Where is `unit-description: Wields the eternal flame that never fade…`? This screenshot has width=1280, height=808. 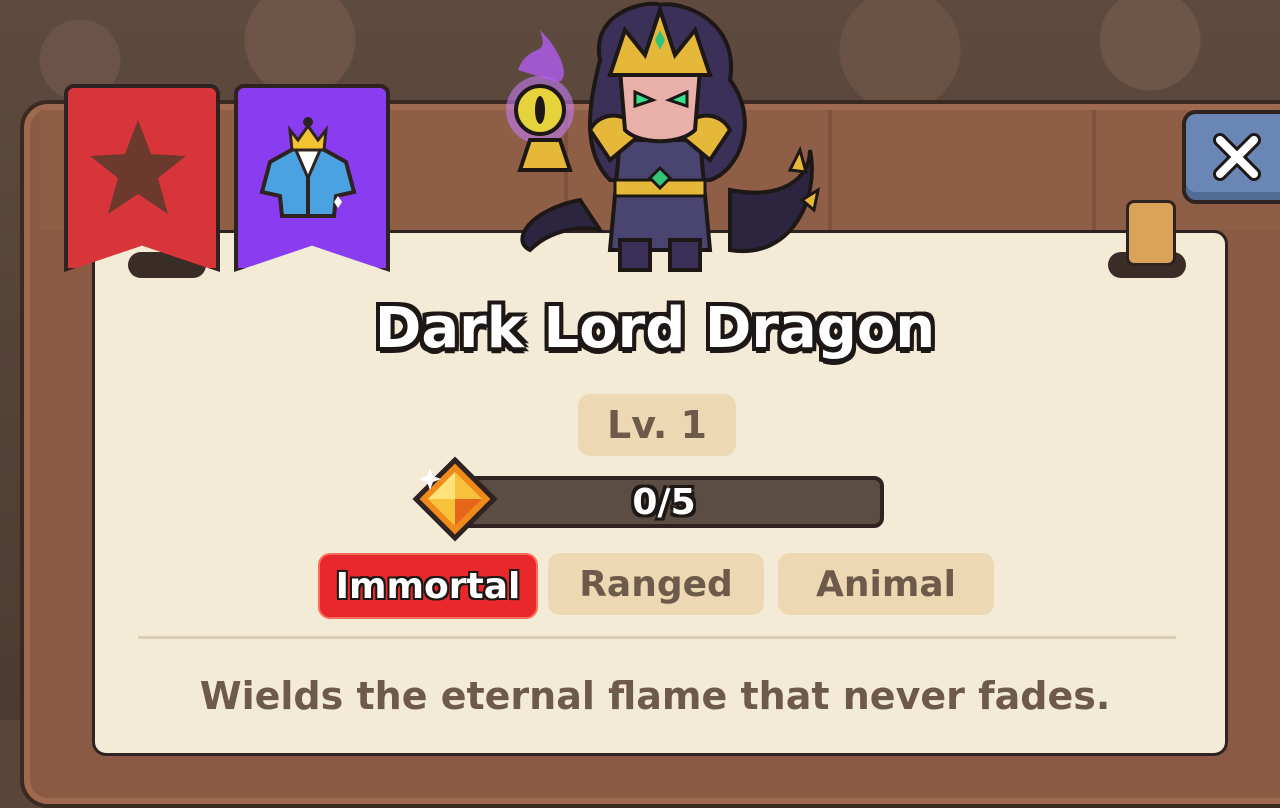 unit-description: Wields the eternal flame that never fade… is located at coordinates (655, 696).